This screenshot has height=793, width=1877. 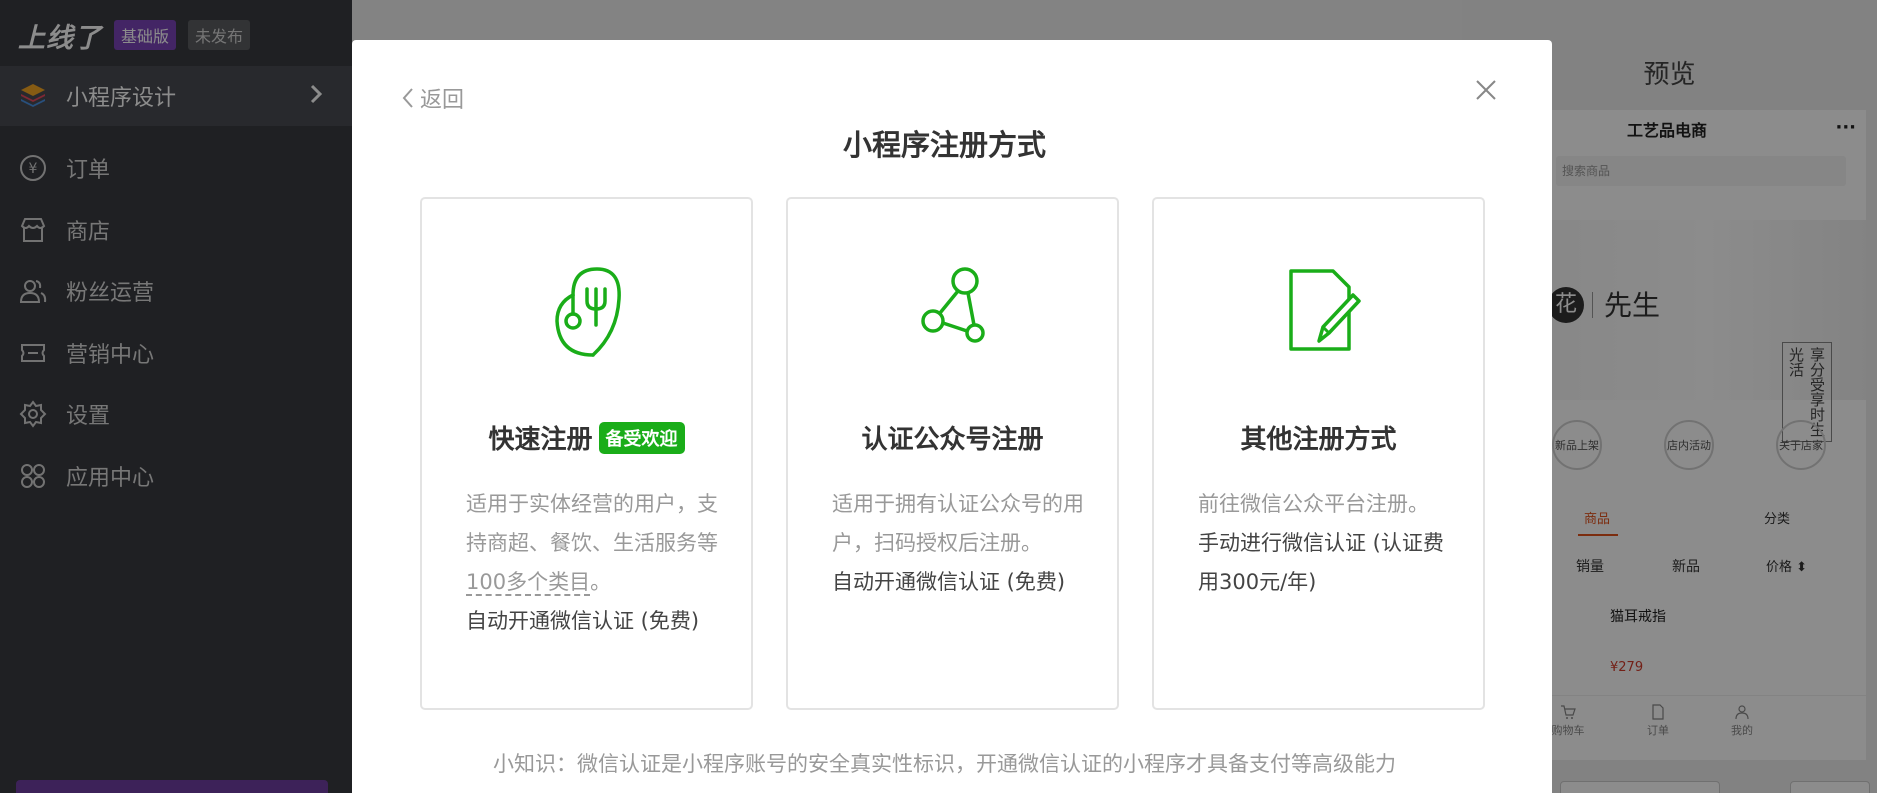 What do you see at coordinates (958, 523) in the screenshot?
I see `description-text: 适用于拥有认证公众号的用户，扫码授权后注册。` at bounding box center [958, 523].